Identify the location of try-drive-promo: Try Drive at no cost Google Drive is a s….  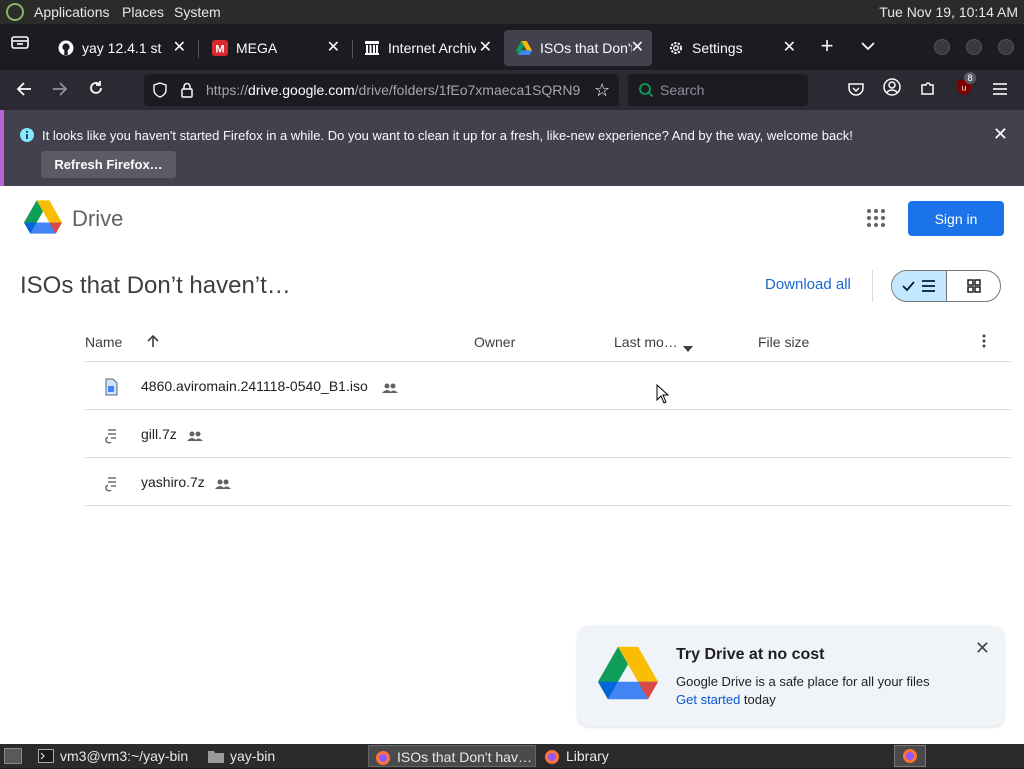
(791, 676).